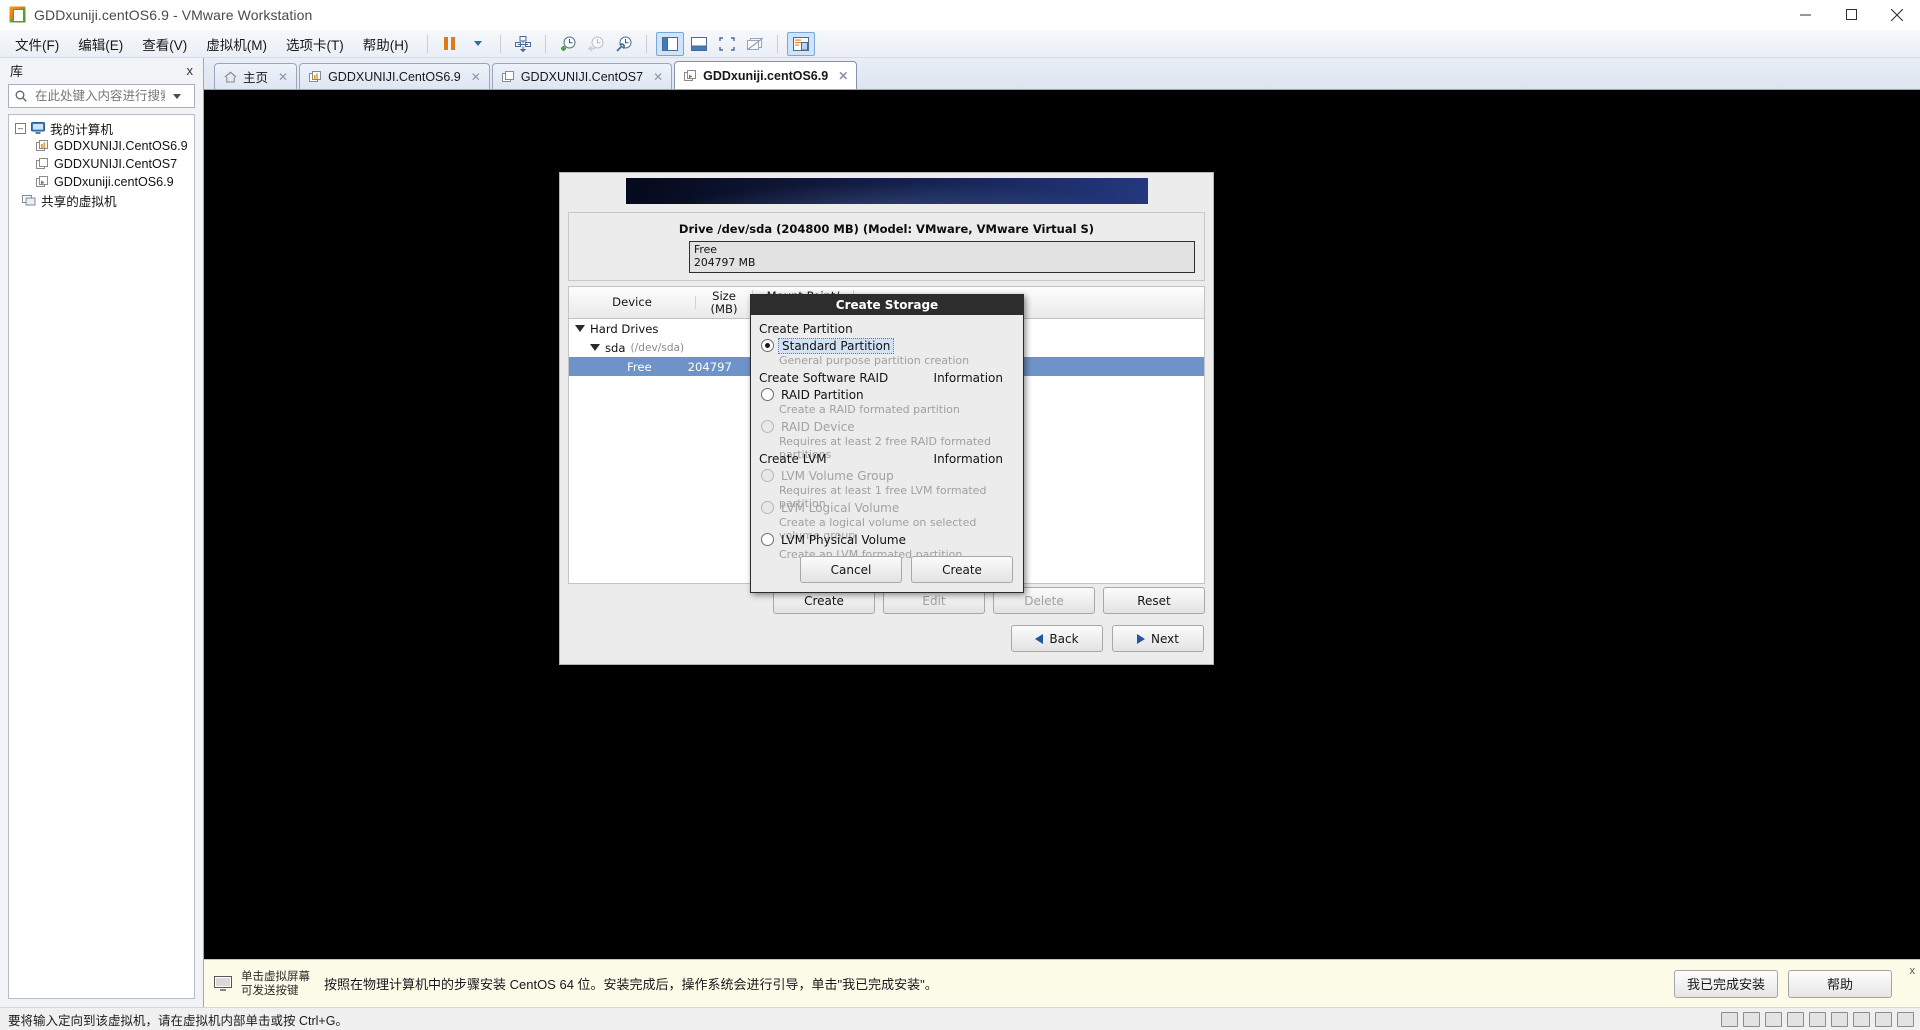 The height and width of the screenshot is (1030, 1920). Describe the element at coordinates (1154, 600) in the screenshot. I see `reset-button: Reset` at that location.